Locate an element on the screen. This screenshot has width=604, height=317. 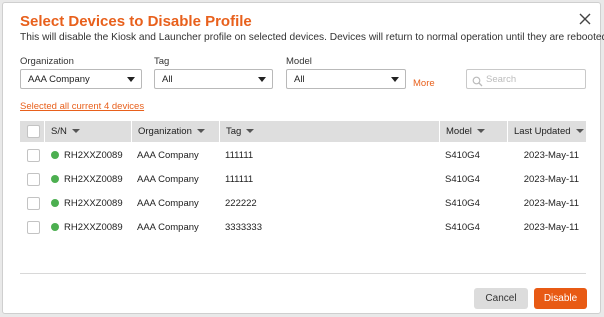
footer-divider is located at coordinates (303, 273).